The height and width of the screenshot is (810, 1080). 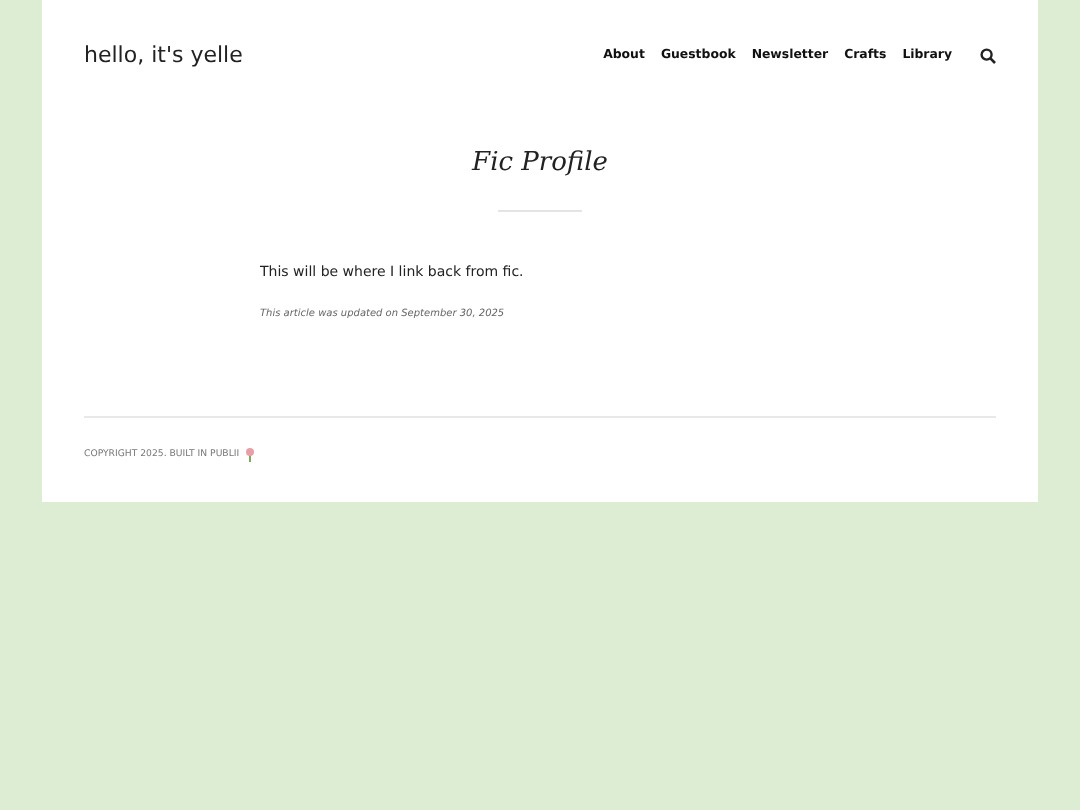 I want to click on flower-icon, so click(x=249, y=455).